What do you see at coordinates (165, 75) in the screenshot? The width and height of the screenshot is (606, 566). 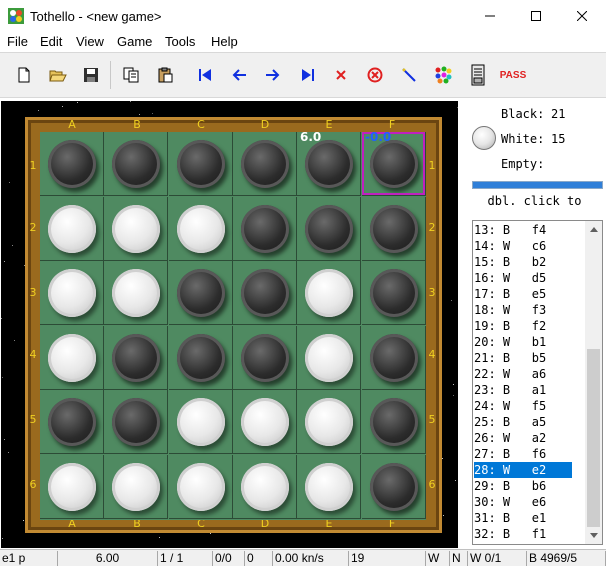 I see `paste-button` at bounding box center [165, 75].